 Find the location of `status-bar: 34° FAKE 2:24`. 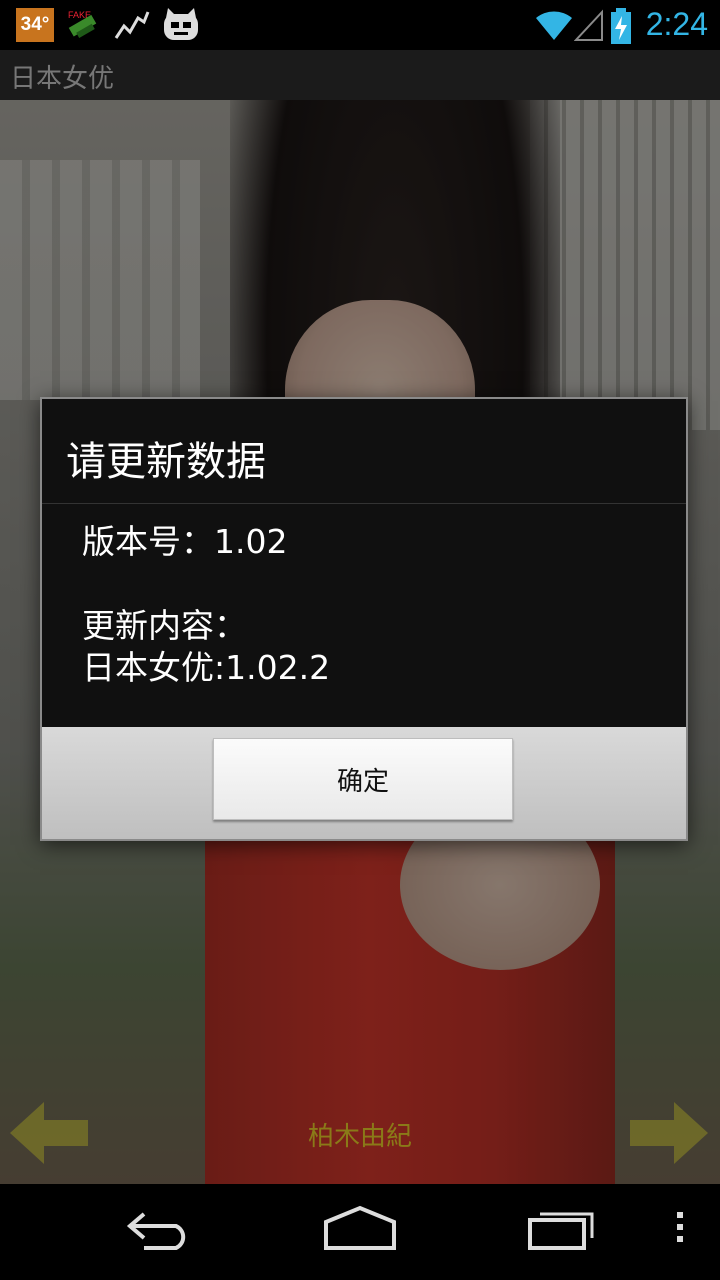

status-bar: 34° FAKE 2:24 is located at coordinates (360, 25).